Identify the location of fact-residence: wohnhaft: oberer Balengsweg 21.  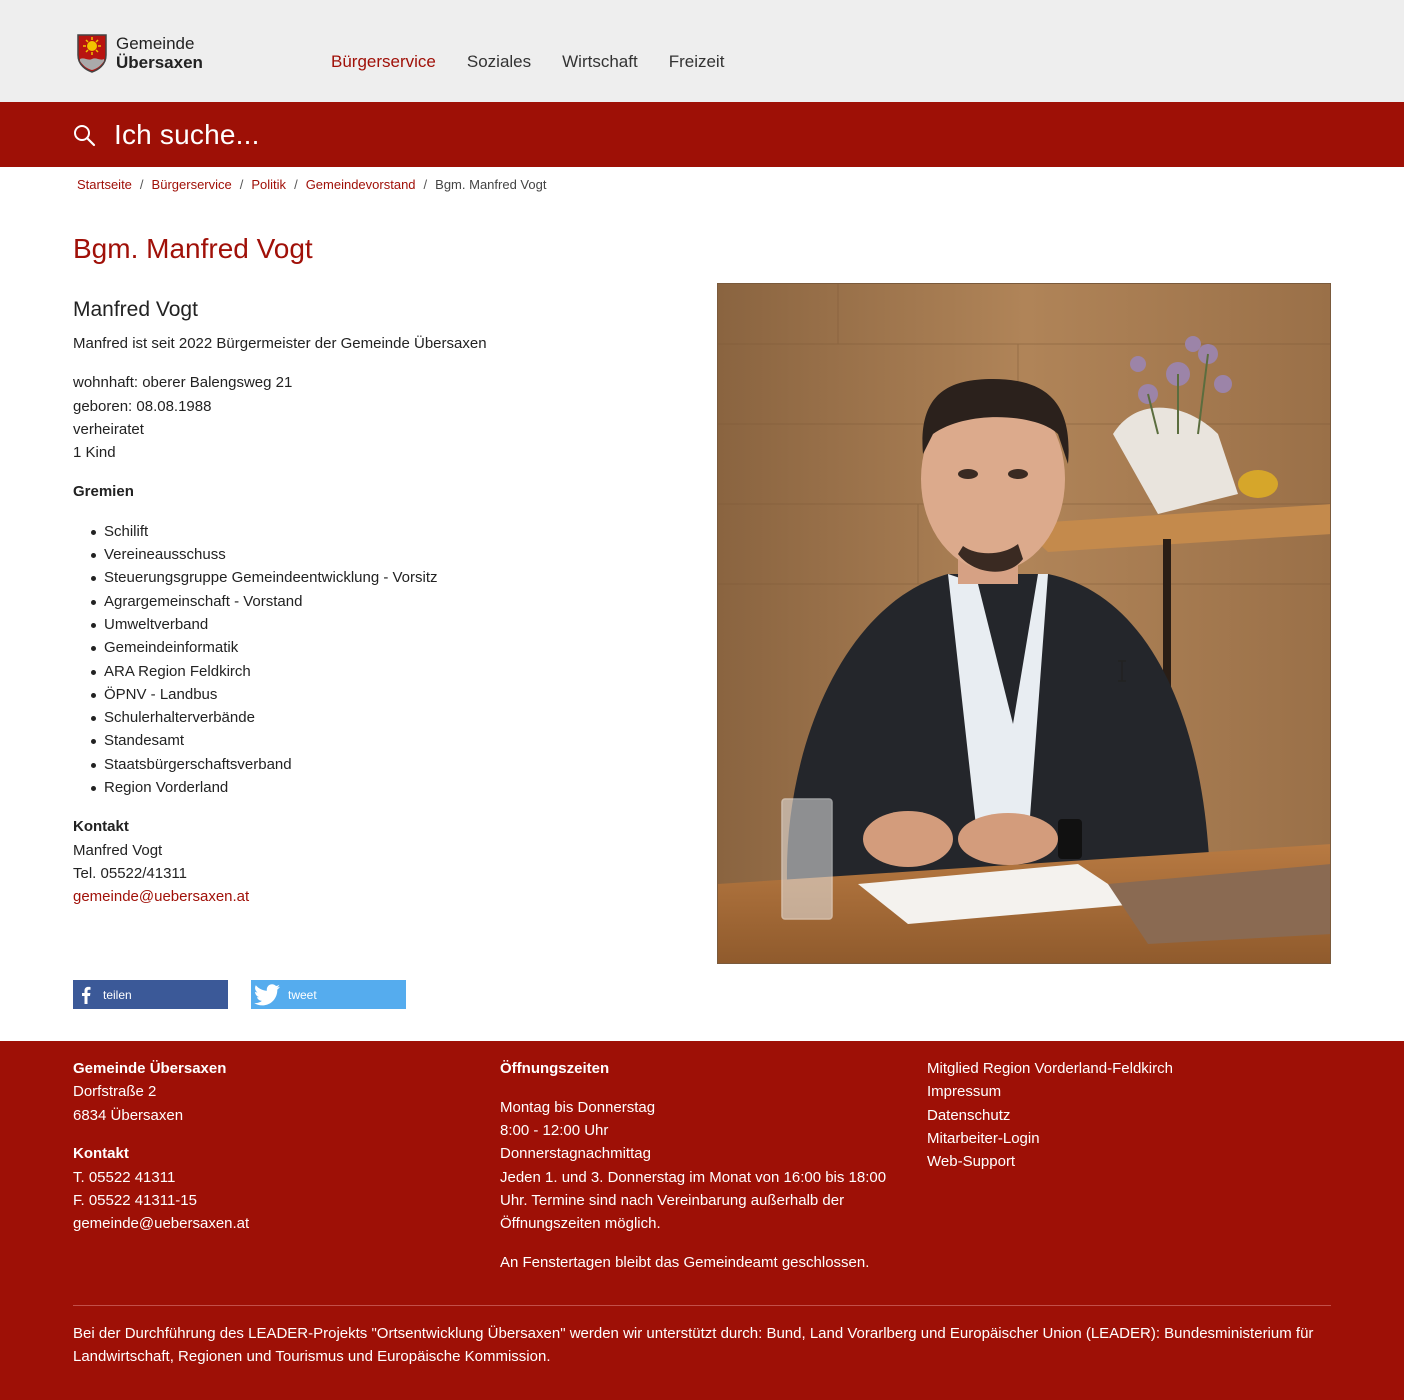
(183, 383).